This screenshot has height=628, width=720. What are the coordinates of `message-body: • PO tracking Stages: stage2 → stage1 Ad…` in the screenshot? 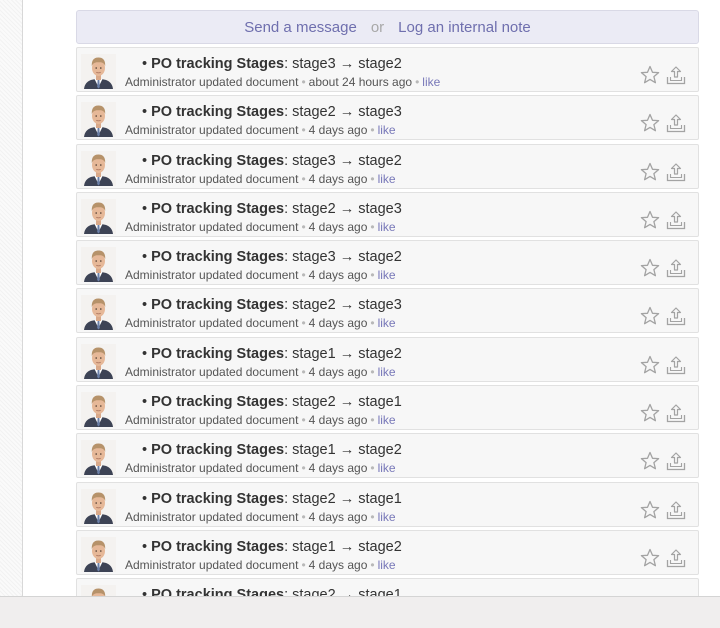 It's located at (376, 410).